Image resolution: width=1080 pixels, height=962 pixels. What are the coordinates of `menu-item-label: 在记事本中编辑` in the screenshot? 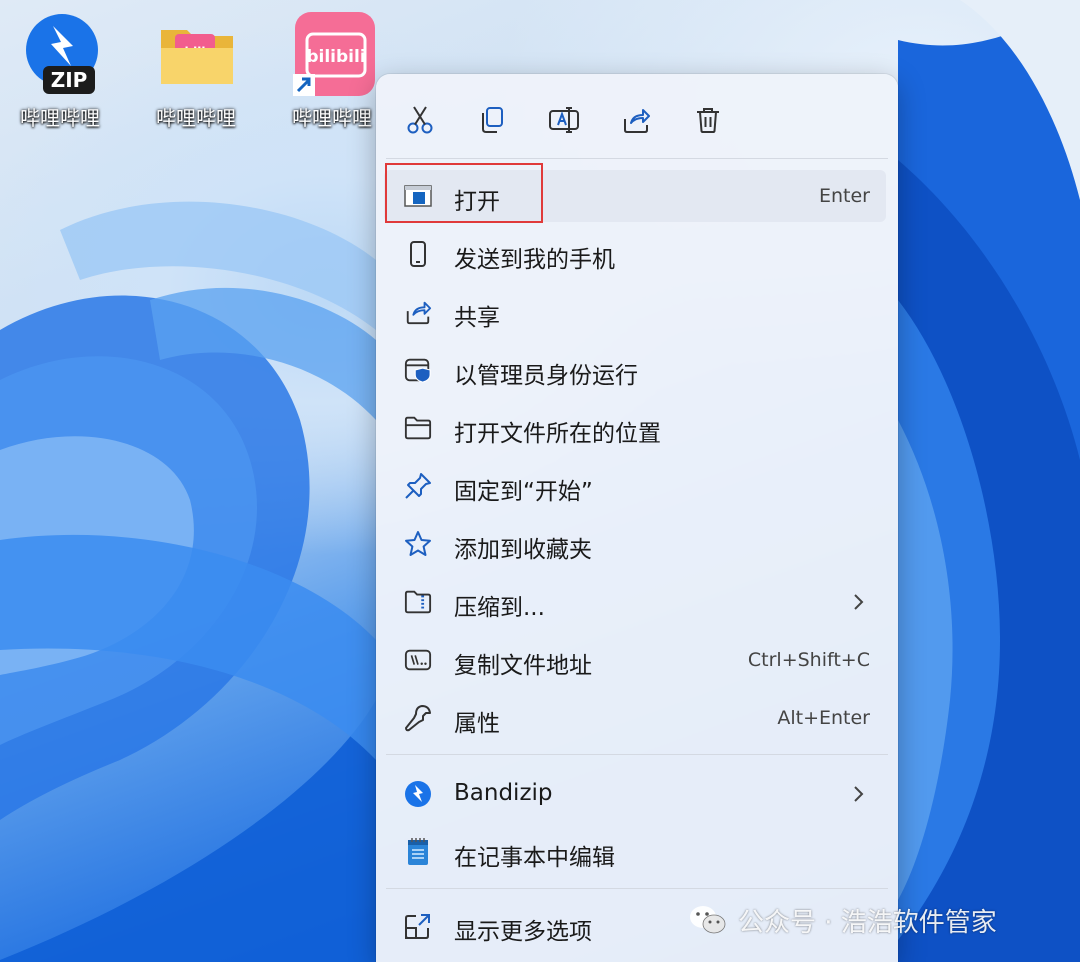 It's located at (534, 858).